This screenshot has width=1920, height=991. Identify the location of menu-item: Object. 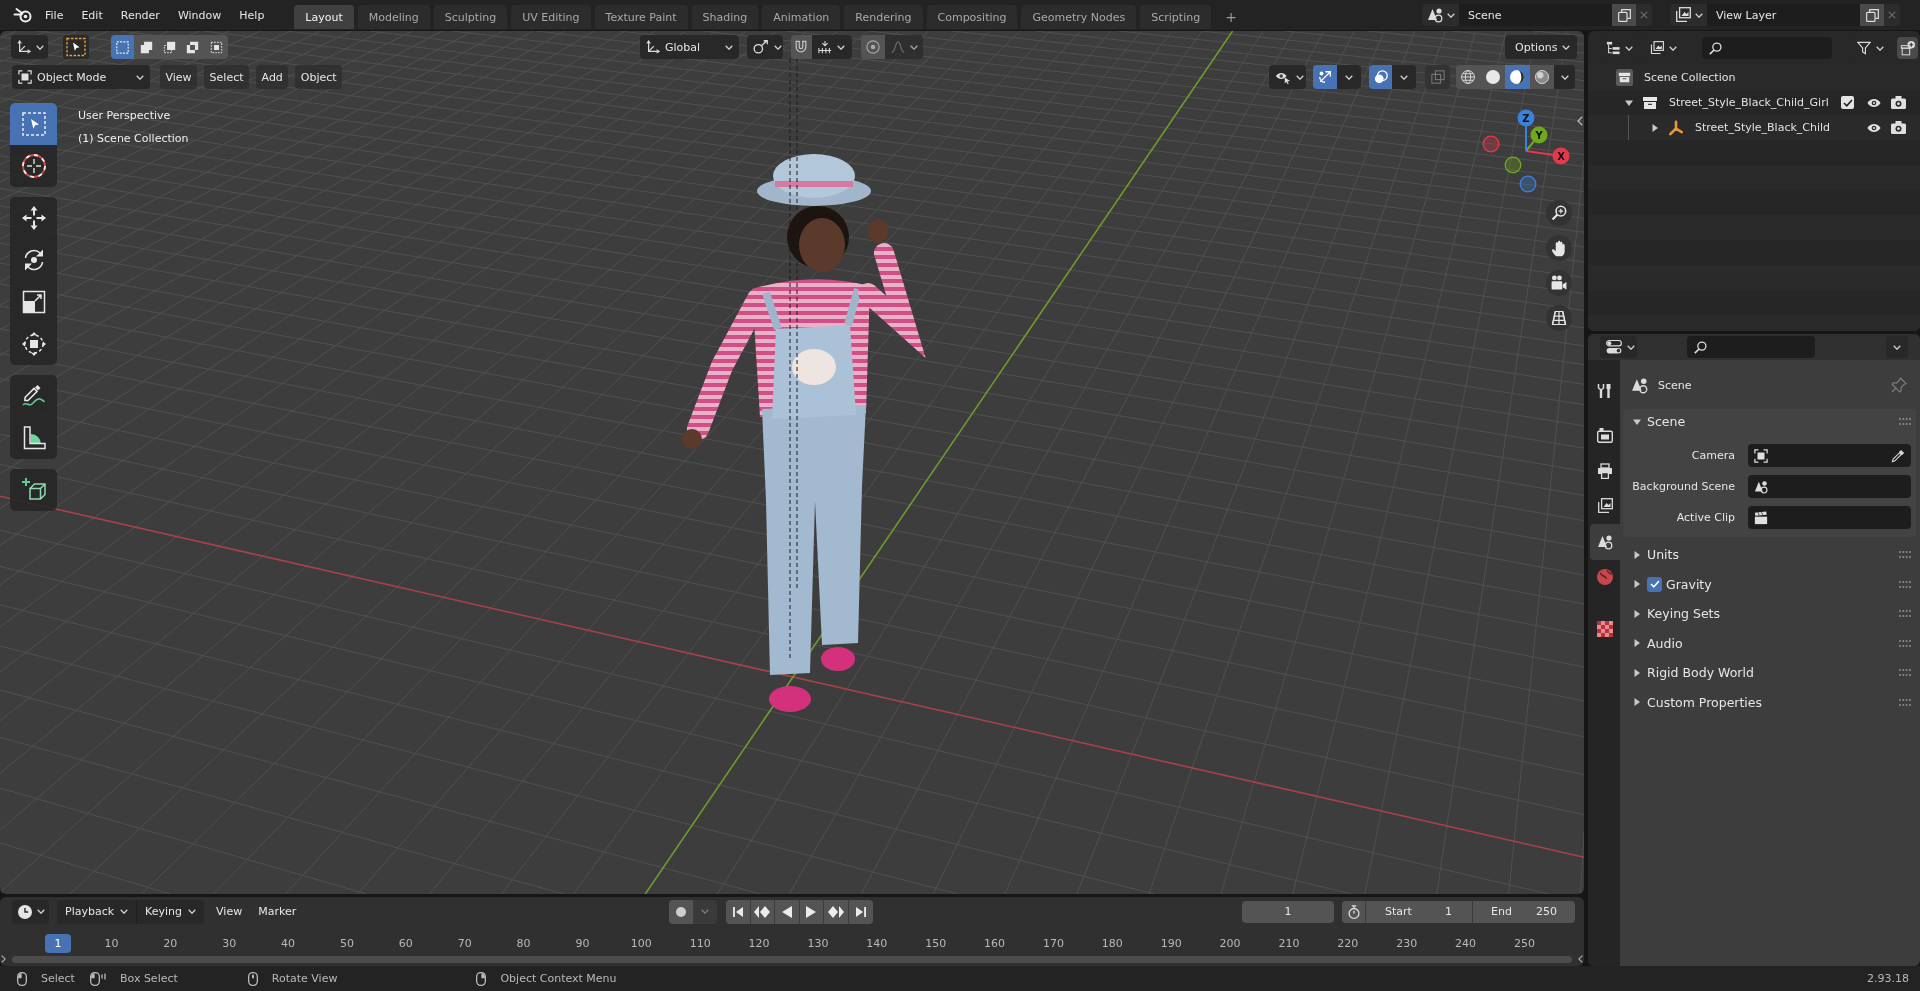
(319, 77).